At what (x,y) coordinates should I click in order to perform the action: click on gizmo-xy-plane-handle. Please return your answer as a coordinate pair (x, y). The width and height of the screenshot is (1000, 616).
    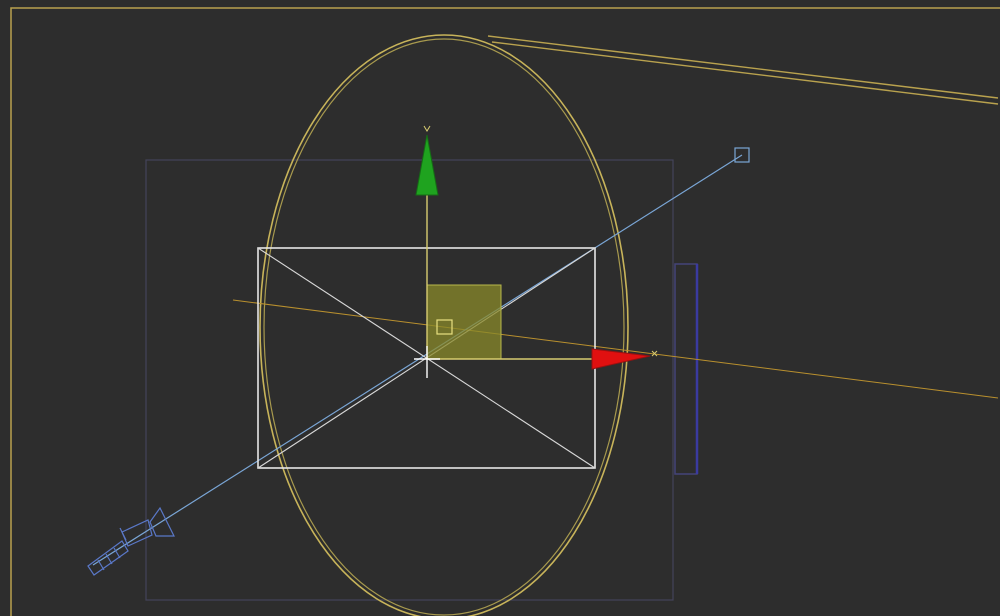
    Looking at the image, I should click on (464, 322).